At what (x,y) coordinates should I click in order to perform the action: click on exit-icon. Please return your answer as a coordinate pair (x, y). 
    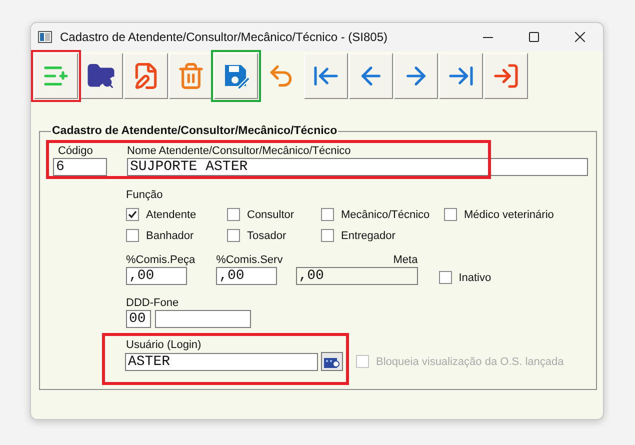
    Looking at the image, I should click on (506, 76).